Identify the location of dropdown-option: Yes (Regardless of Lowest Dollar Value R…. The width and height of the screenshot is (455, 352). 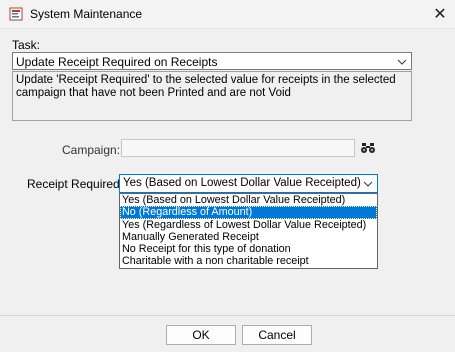
(248, 225).